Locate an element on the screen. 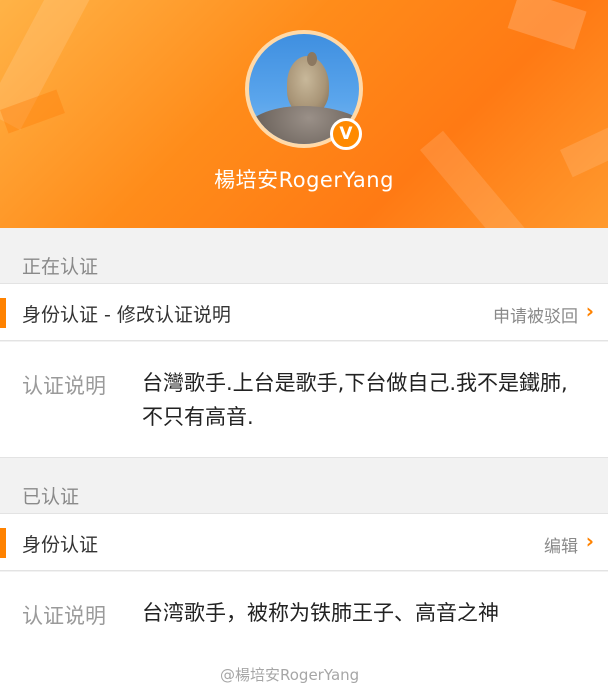 Image resolution: width=608 pixels, height=690 pixels. verified-identity-row: 身份认证 编辑 › is located at coordinates (304, 542).